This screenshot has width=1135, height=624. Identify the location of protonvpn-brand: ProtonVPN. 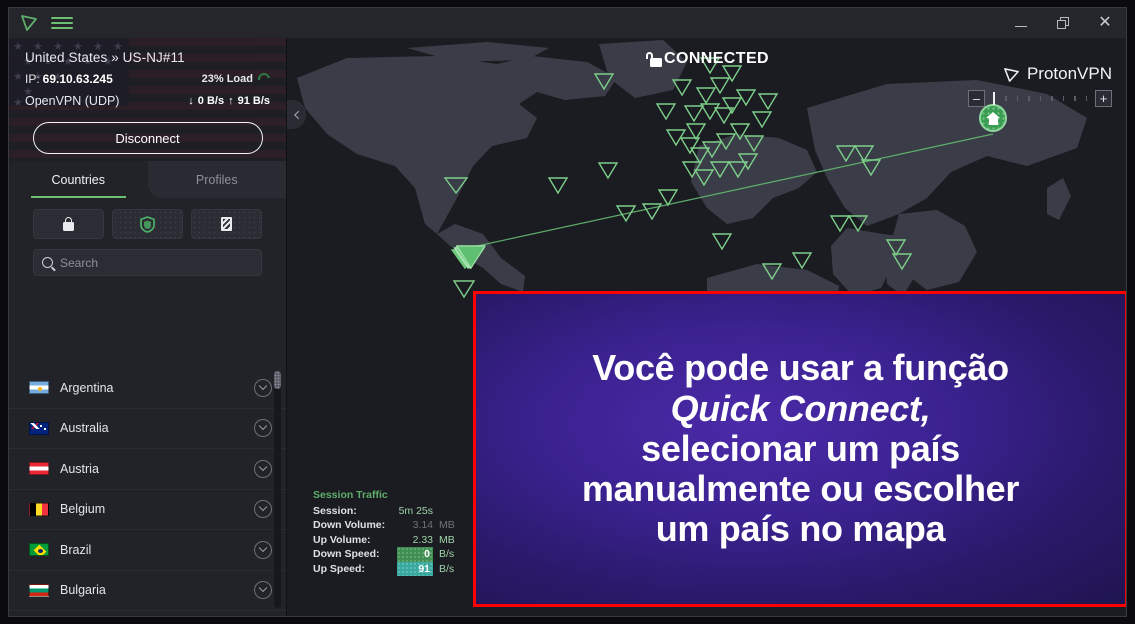
(1057, 74).